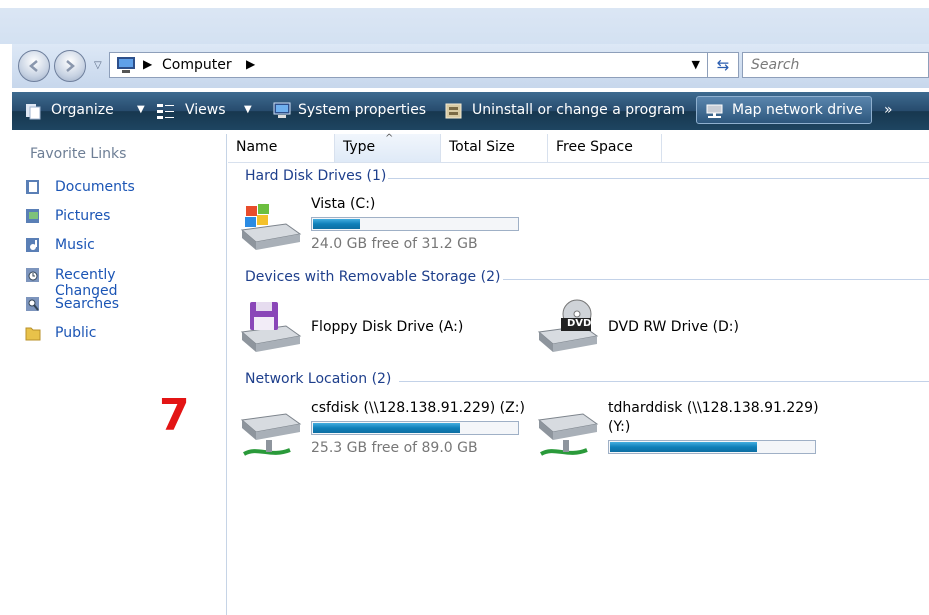 This screenshot has width=929, height=615. What do you see at coordinates (409, 65) in the screenshot?
I see `address-bar: ▶ Computer ▶ ▼` at bounding box center [409, 65].